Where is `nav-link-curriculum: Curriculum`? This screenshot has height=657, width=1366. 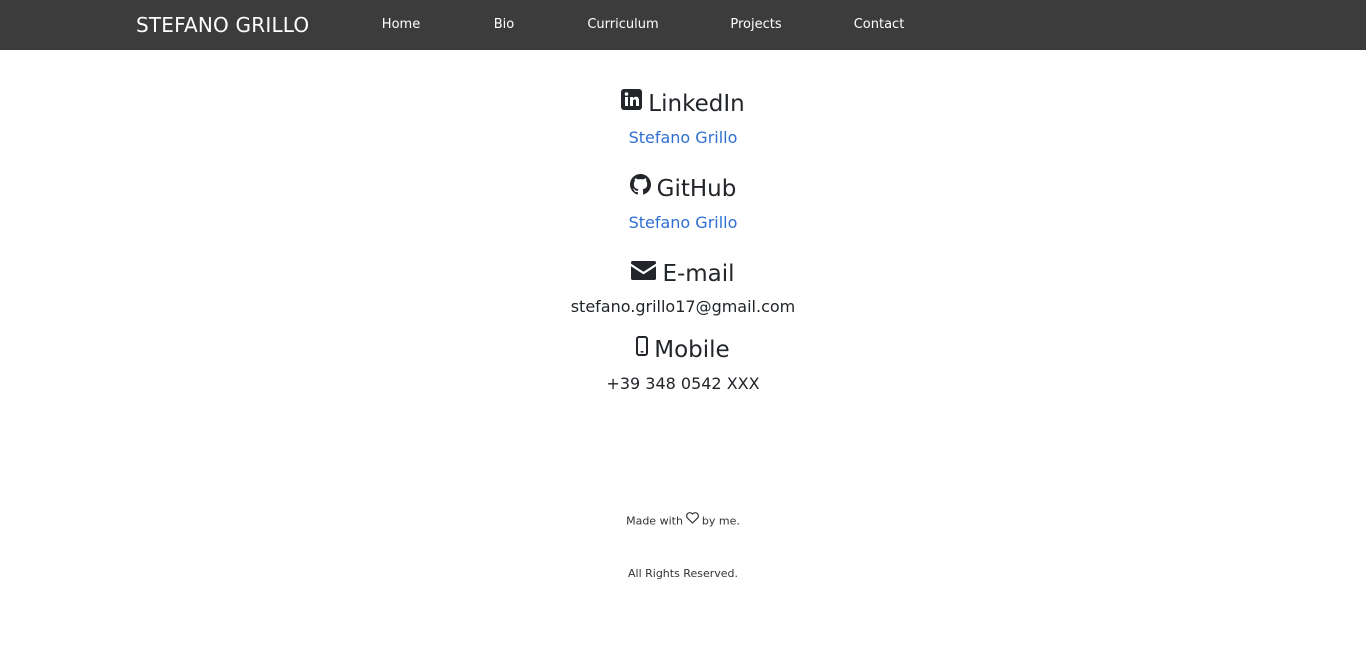
nav-link-curriculum: Curriculum is located at coordinates (622, 25).